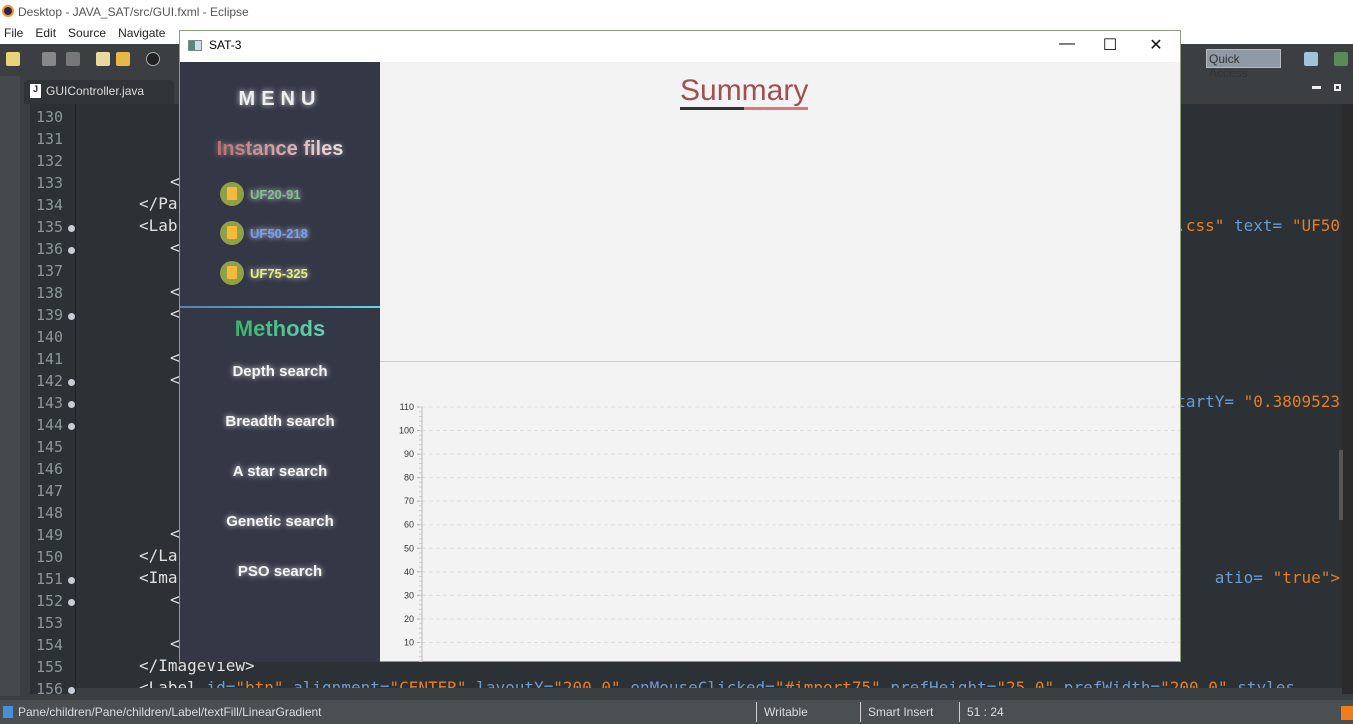 The width and height of the screenshot is (1353, 724). What do you see at coordinates (50, 425) in the screenshot?
I see `line-number: 144` at bounding box center [50, 425].